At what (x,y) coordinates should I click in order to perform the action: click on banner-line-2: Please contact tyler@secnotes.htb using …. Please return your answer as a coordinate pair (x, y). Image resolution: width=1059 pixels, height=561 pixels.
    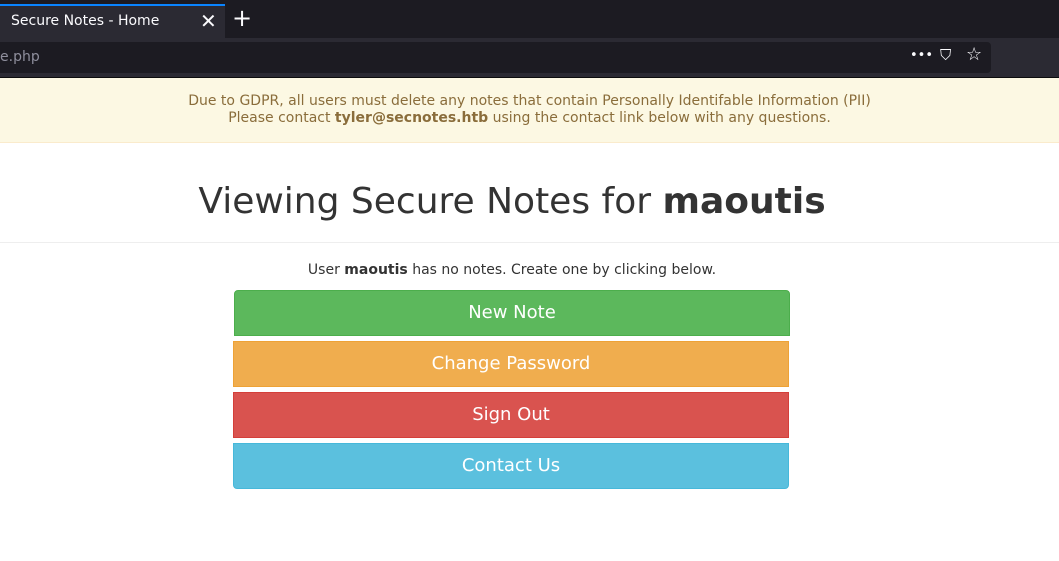
    Looking at the image, I should click on (529, 118).